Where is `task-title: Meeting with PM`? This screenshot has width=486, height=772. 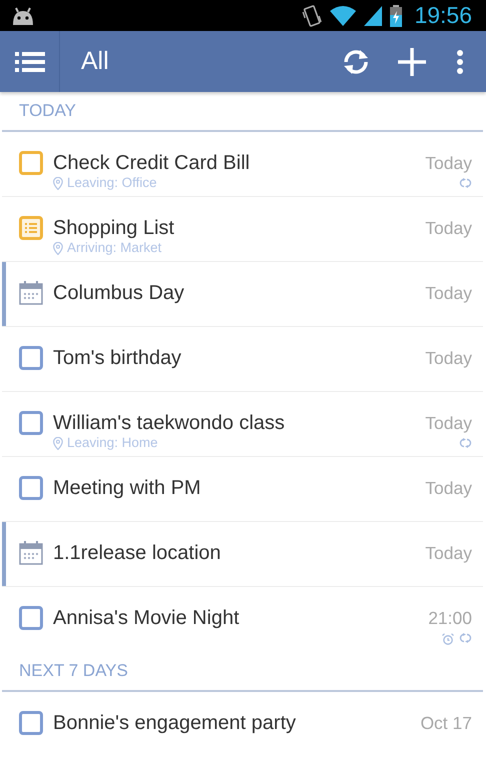
task-title: Meeting with PM is located at coordinates (127, 488).